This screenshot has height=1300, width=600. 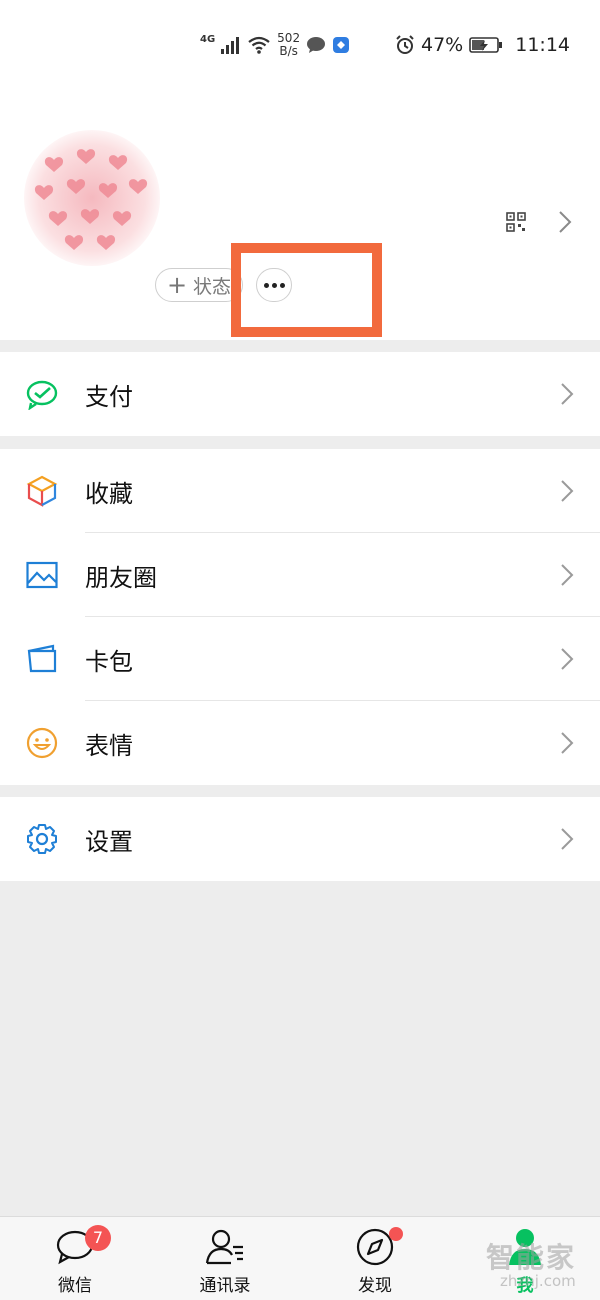 What do you see at coordinates (42, 743) in the screenshot?
I see `smile-icon` at bounding box center [42, 743].